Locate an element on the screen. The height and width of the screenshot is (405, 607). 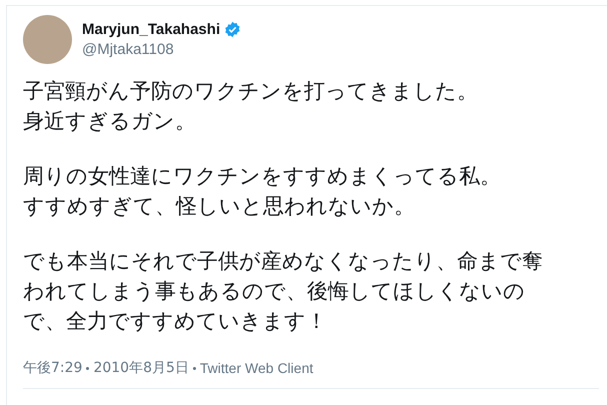
author-handle: @Mjtaka1108 is located at coordinates (162, 50).